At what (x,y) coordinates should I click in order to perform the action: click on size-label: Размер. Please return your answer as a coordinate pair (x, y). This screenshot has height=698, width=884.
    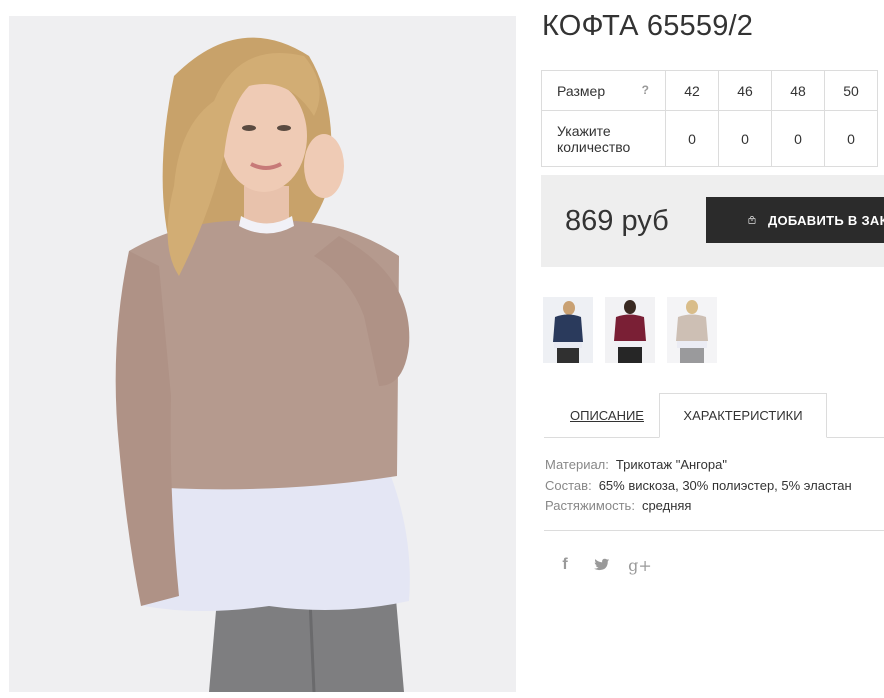
    Looking at the image, I should click on (581, 90).